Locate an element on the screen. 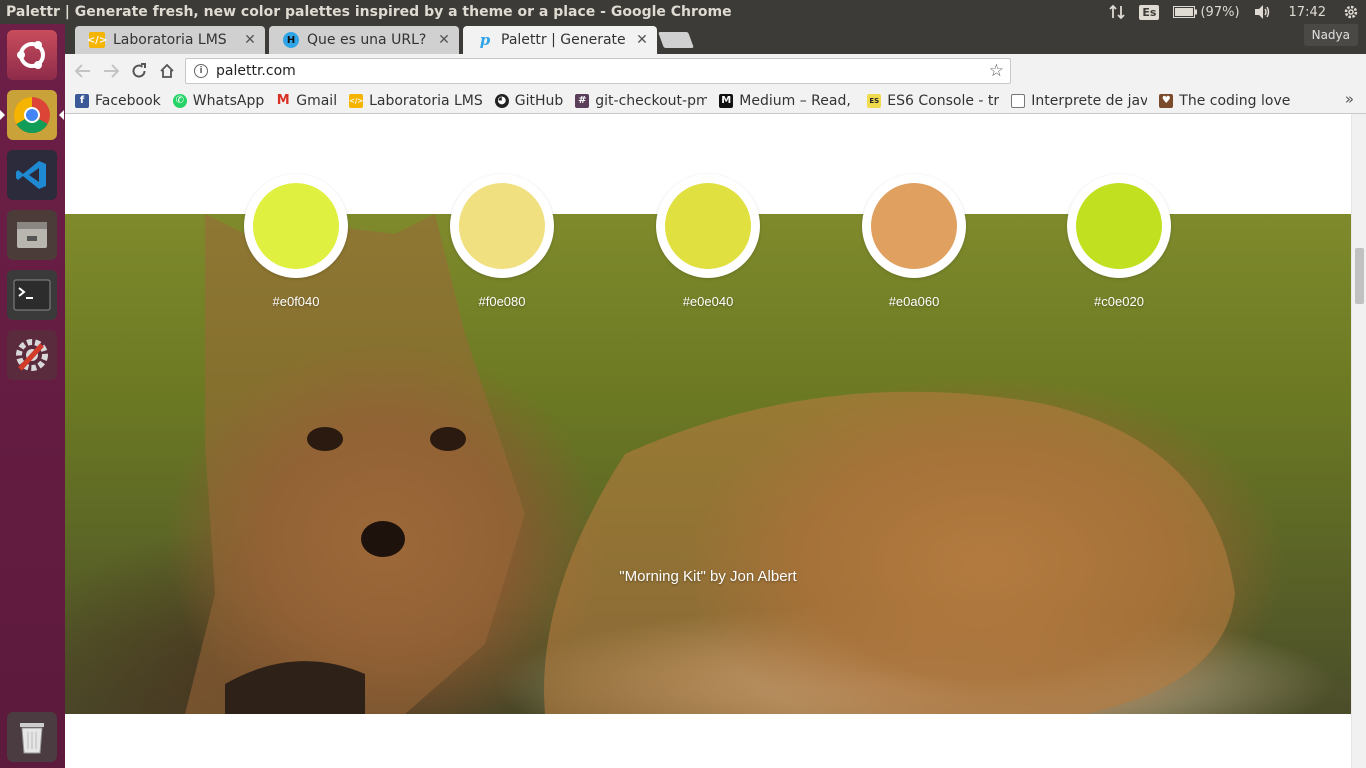 Image resolution: width=1366 pixels, height=768 pixels. swatch-hex-label: #f0e080 is located at coordinates (502, 301).